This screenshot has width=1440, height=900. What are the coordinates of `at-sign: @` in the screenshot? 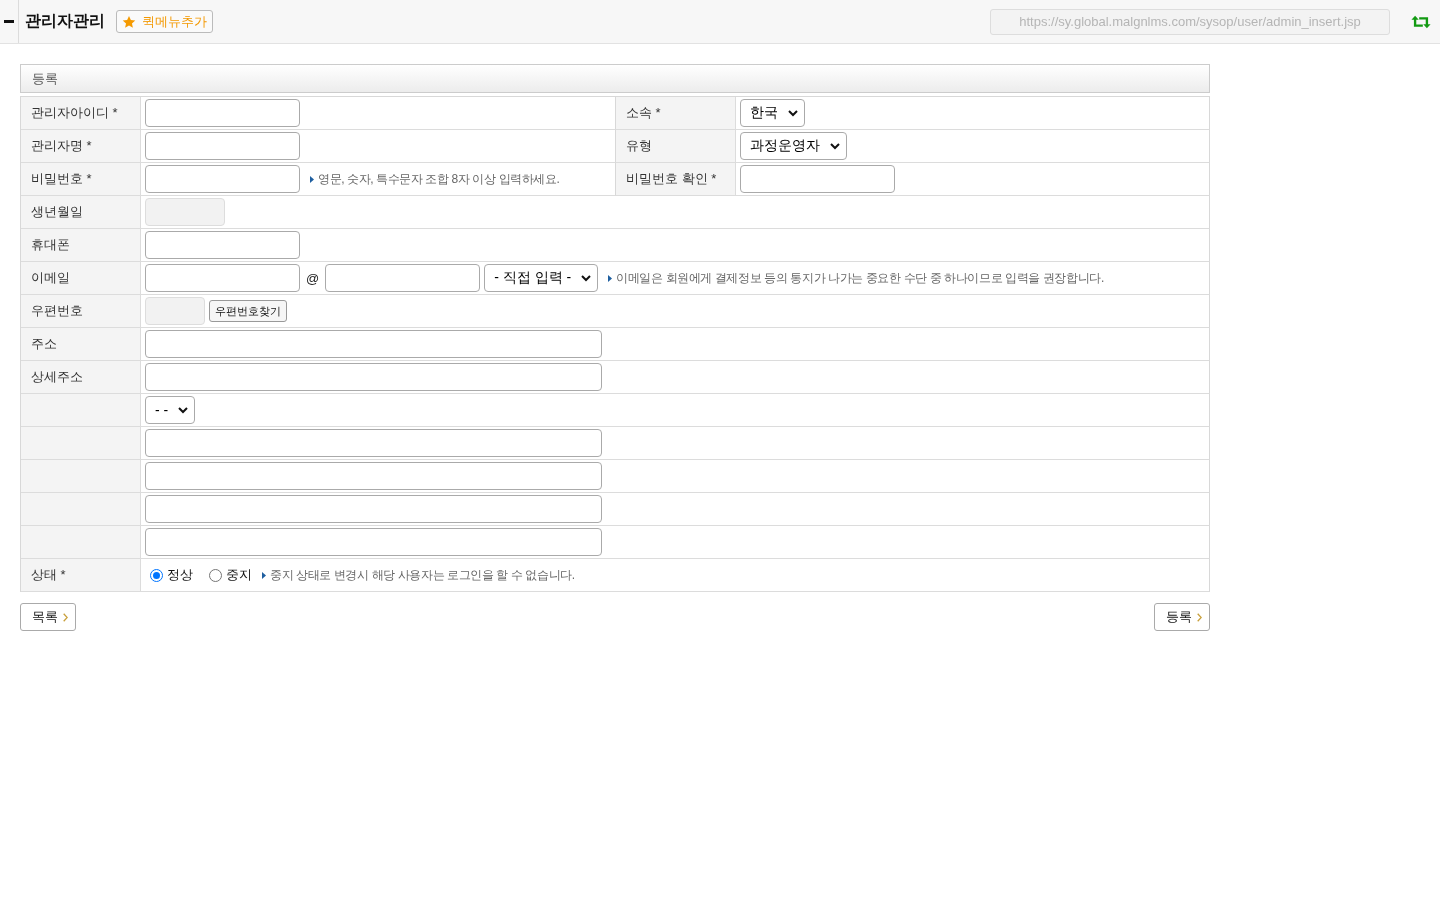 It's located at (313, 278).